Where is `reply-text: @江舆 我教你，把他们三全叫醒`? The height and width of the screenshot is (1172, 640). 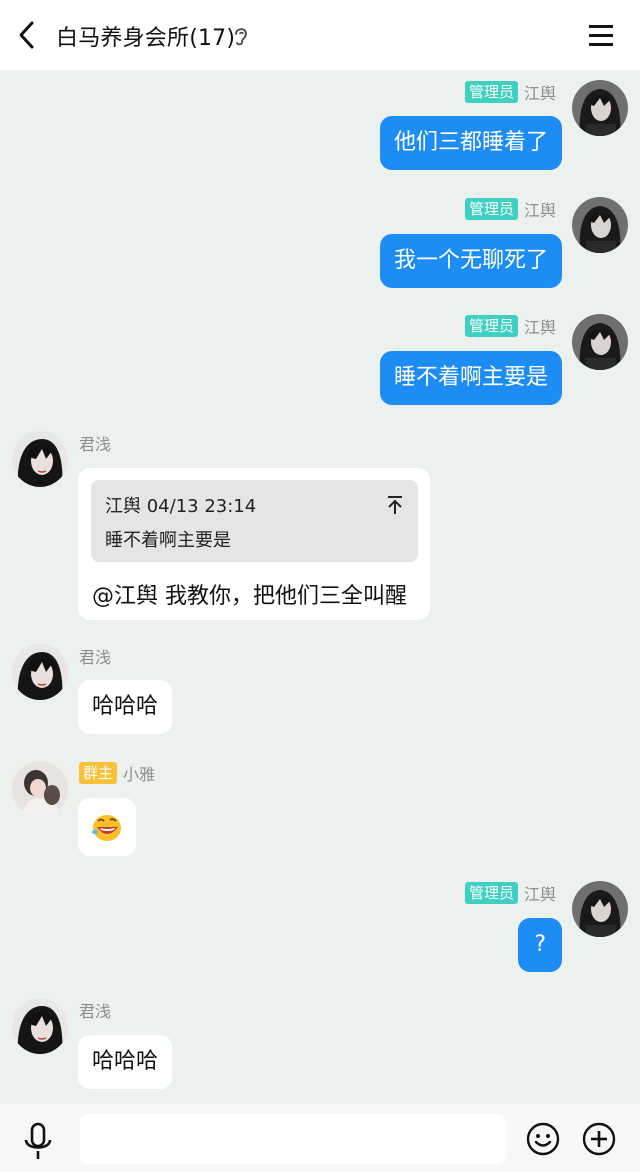 reply-text: @江舆 我教你，把他们三全叫醒 is located at coordinates (249, 596).